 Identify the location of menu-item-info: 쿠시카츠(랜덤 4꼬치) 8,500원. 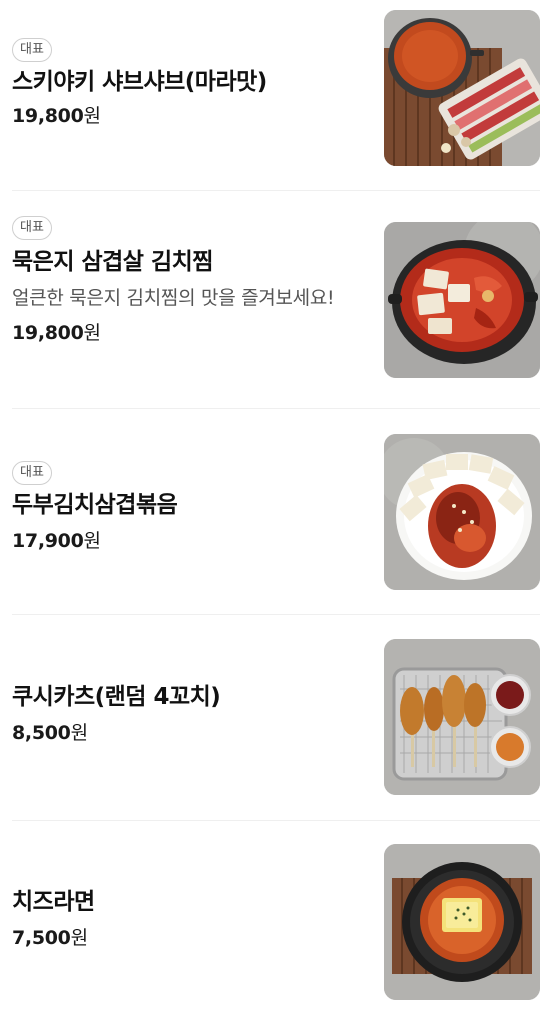
(188, 714).